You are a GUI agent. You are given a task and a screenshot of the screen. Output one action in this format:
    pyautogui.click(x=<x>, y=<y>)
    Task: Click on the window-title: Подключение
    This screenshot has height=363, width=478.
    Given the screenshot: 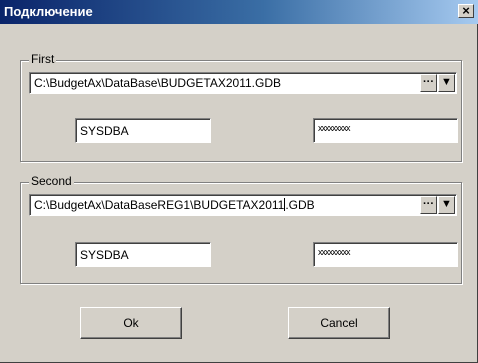 What is the action you would take?
    pyautogui.click(x=48, y=11)
    